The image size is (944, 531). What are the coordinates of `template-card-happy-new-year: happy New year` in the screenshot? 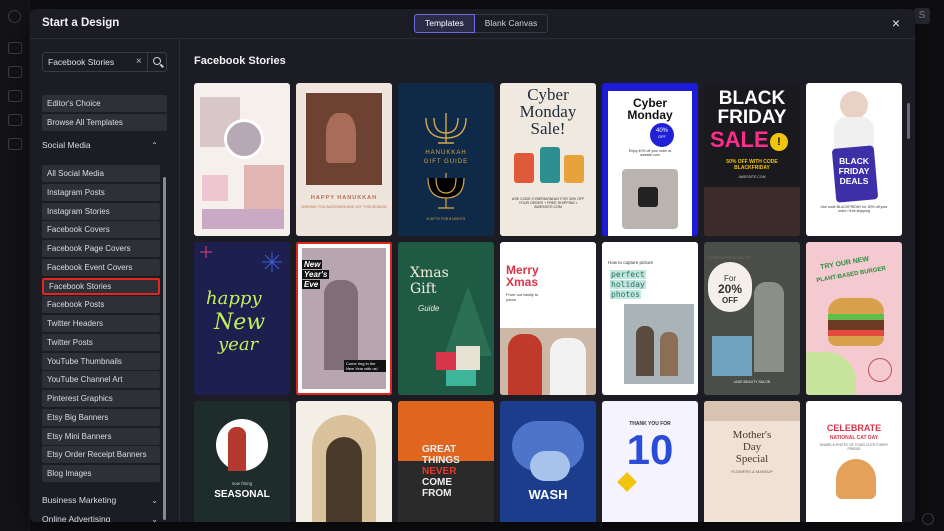 It's located at (242, 318).